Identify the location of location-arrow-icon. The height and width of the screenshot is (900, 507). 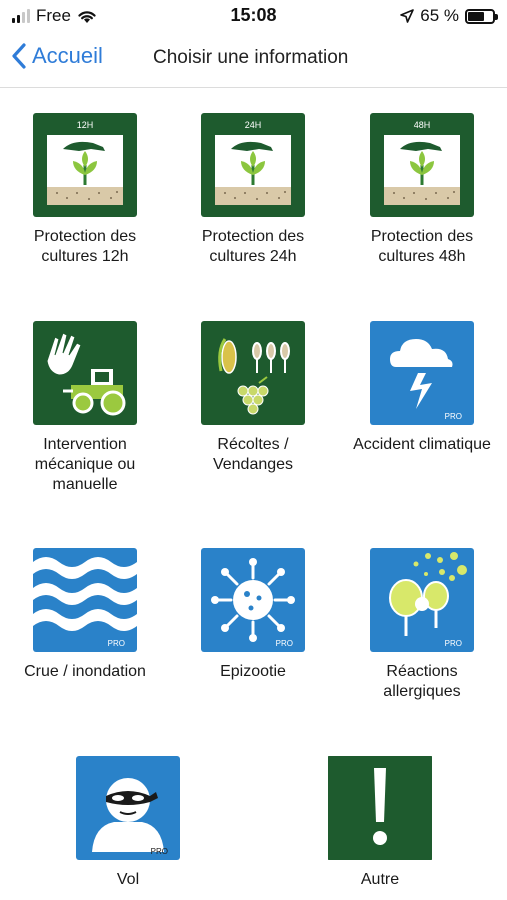
(407, 16).